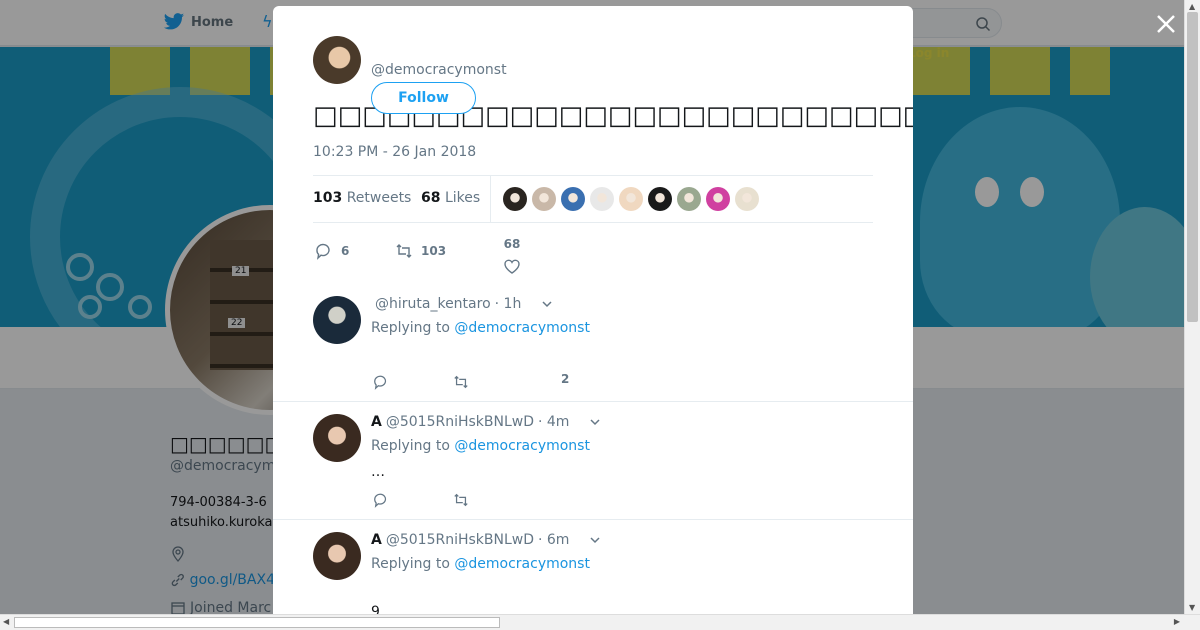 This screenshot has width=1200, height=630. Describe the element at coordinates (328, 198) in the screenshot. I see `retweets-count: 103` at that location.